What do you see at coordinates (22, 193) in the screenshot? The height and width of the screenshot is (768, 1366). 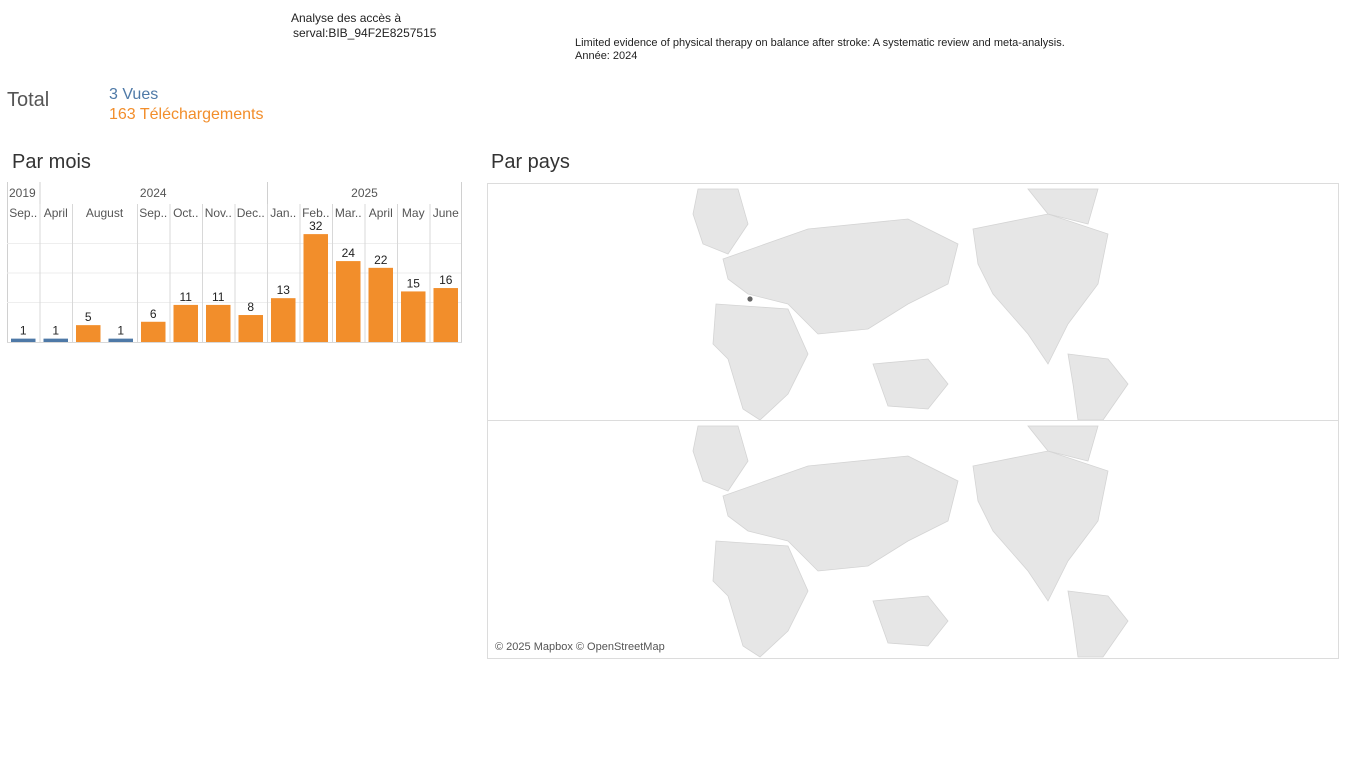 I see `year-label: 2019` at bounding box center [22, 193].